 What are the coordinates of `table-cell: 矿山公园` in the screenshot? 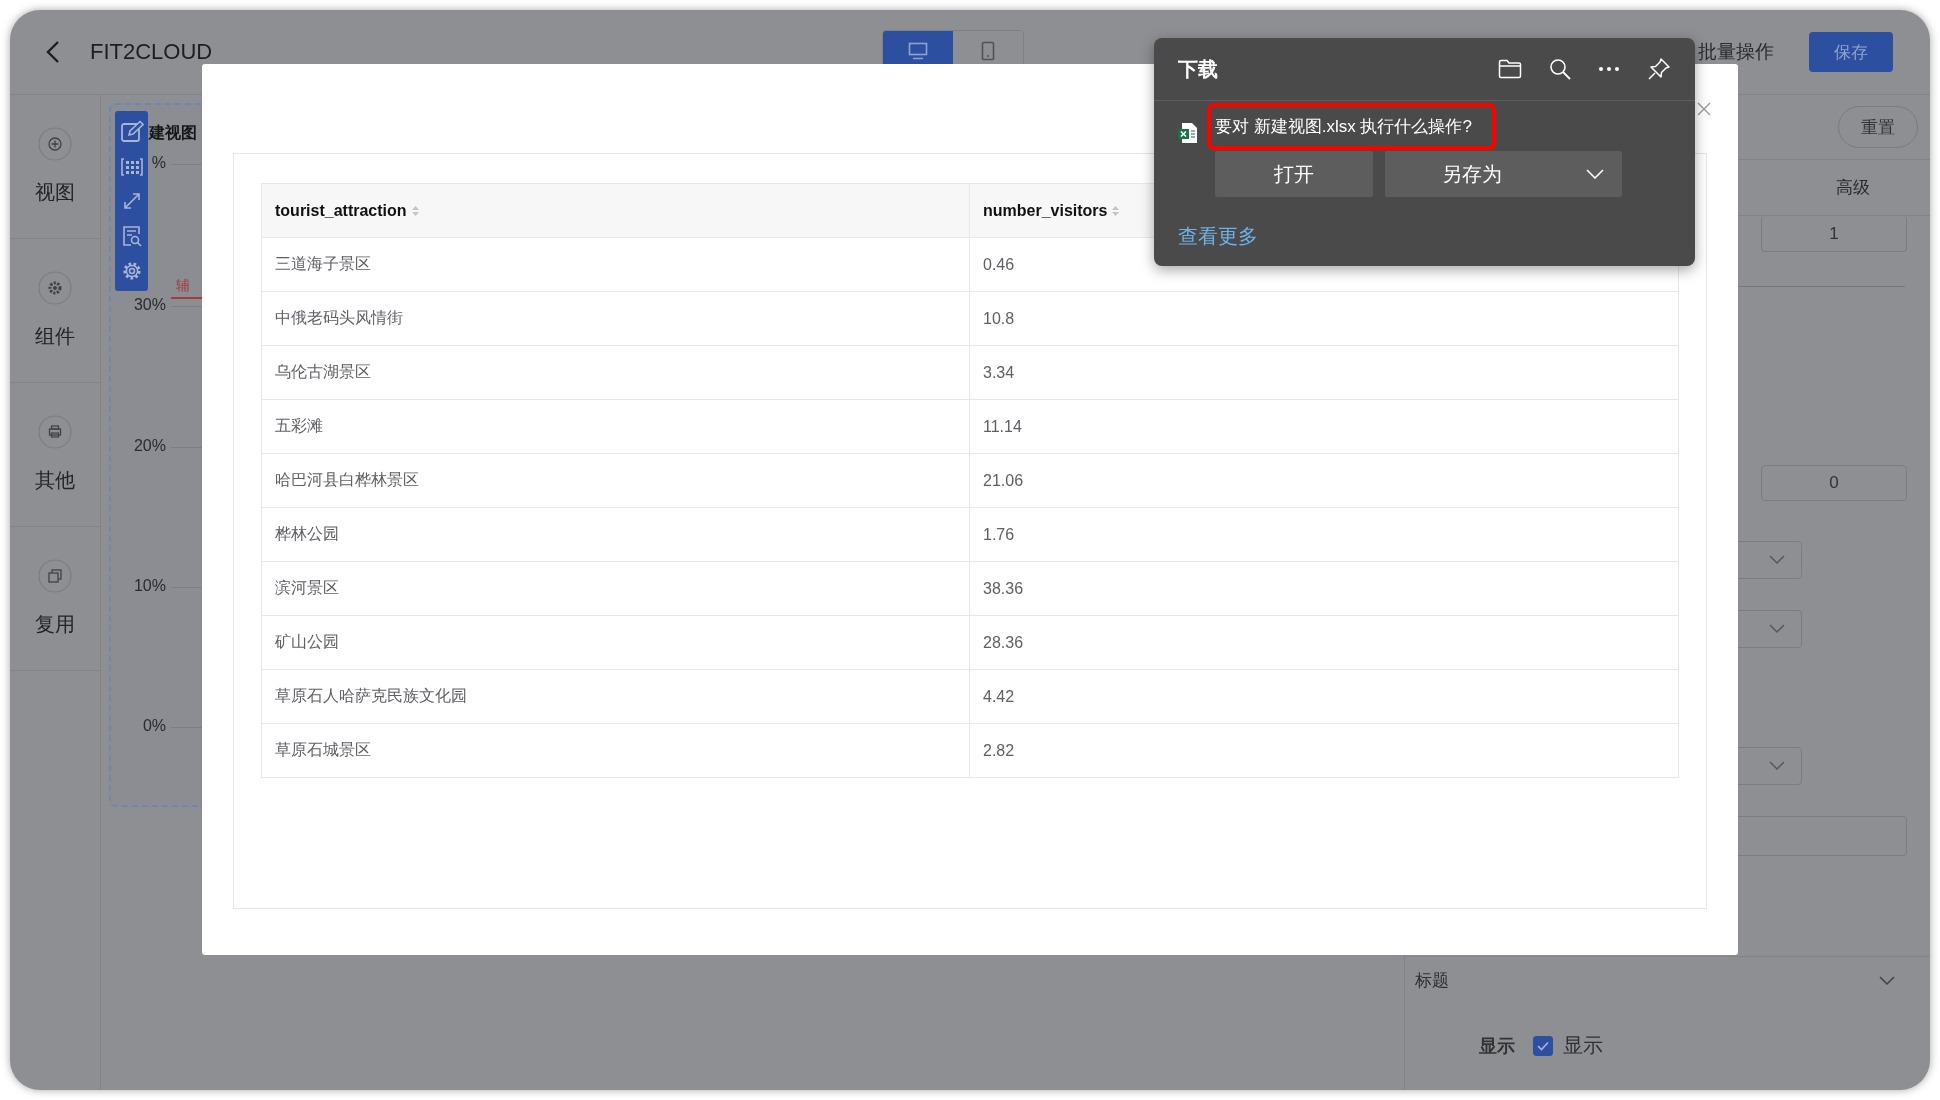 It's located at (307, 641).